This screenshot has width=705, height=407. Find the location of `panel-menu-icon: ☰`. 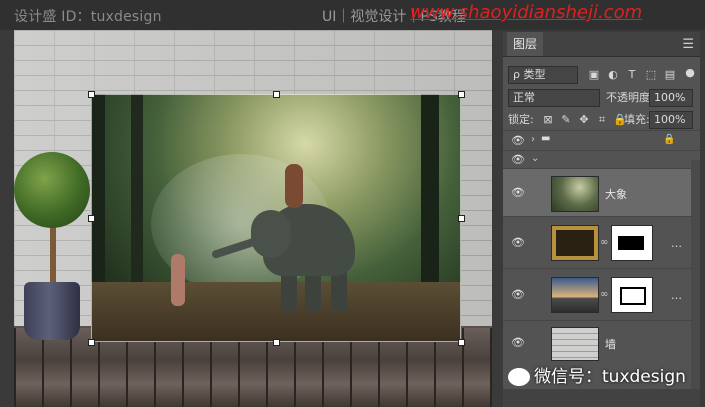

panel-menu-icon: ☰ is located at coordinates (688, 44).